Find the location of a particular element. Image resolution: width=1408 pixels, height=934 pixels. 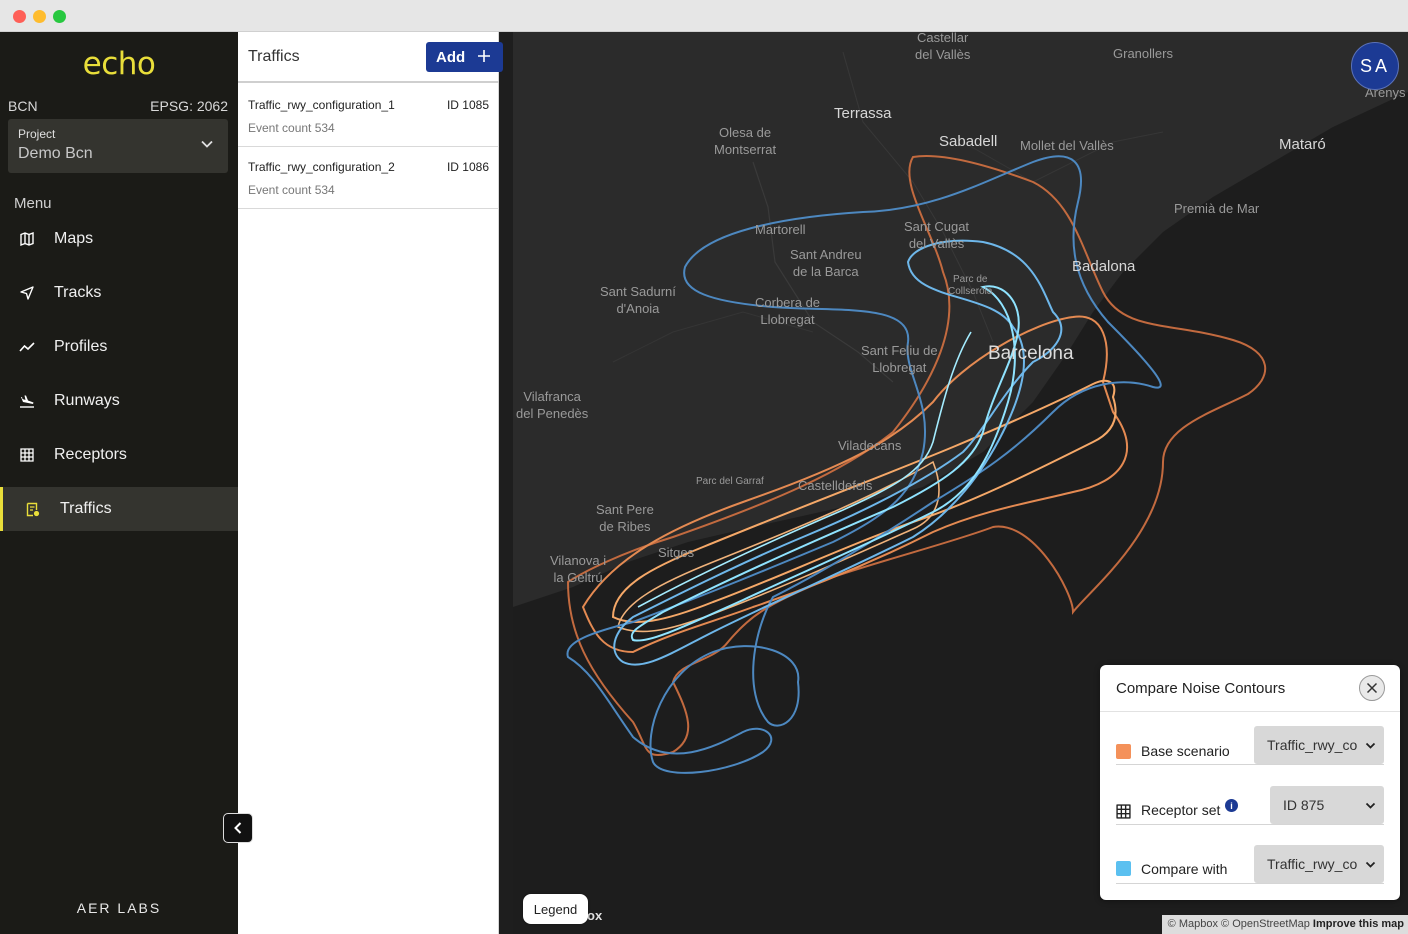

nav-item-receptors: Receptors is located at coordinates (119, 455).